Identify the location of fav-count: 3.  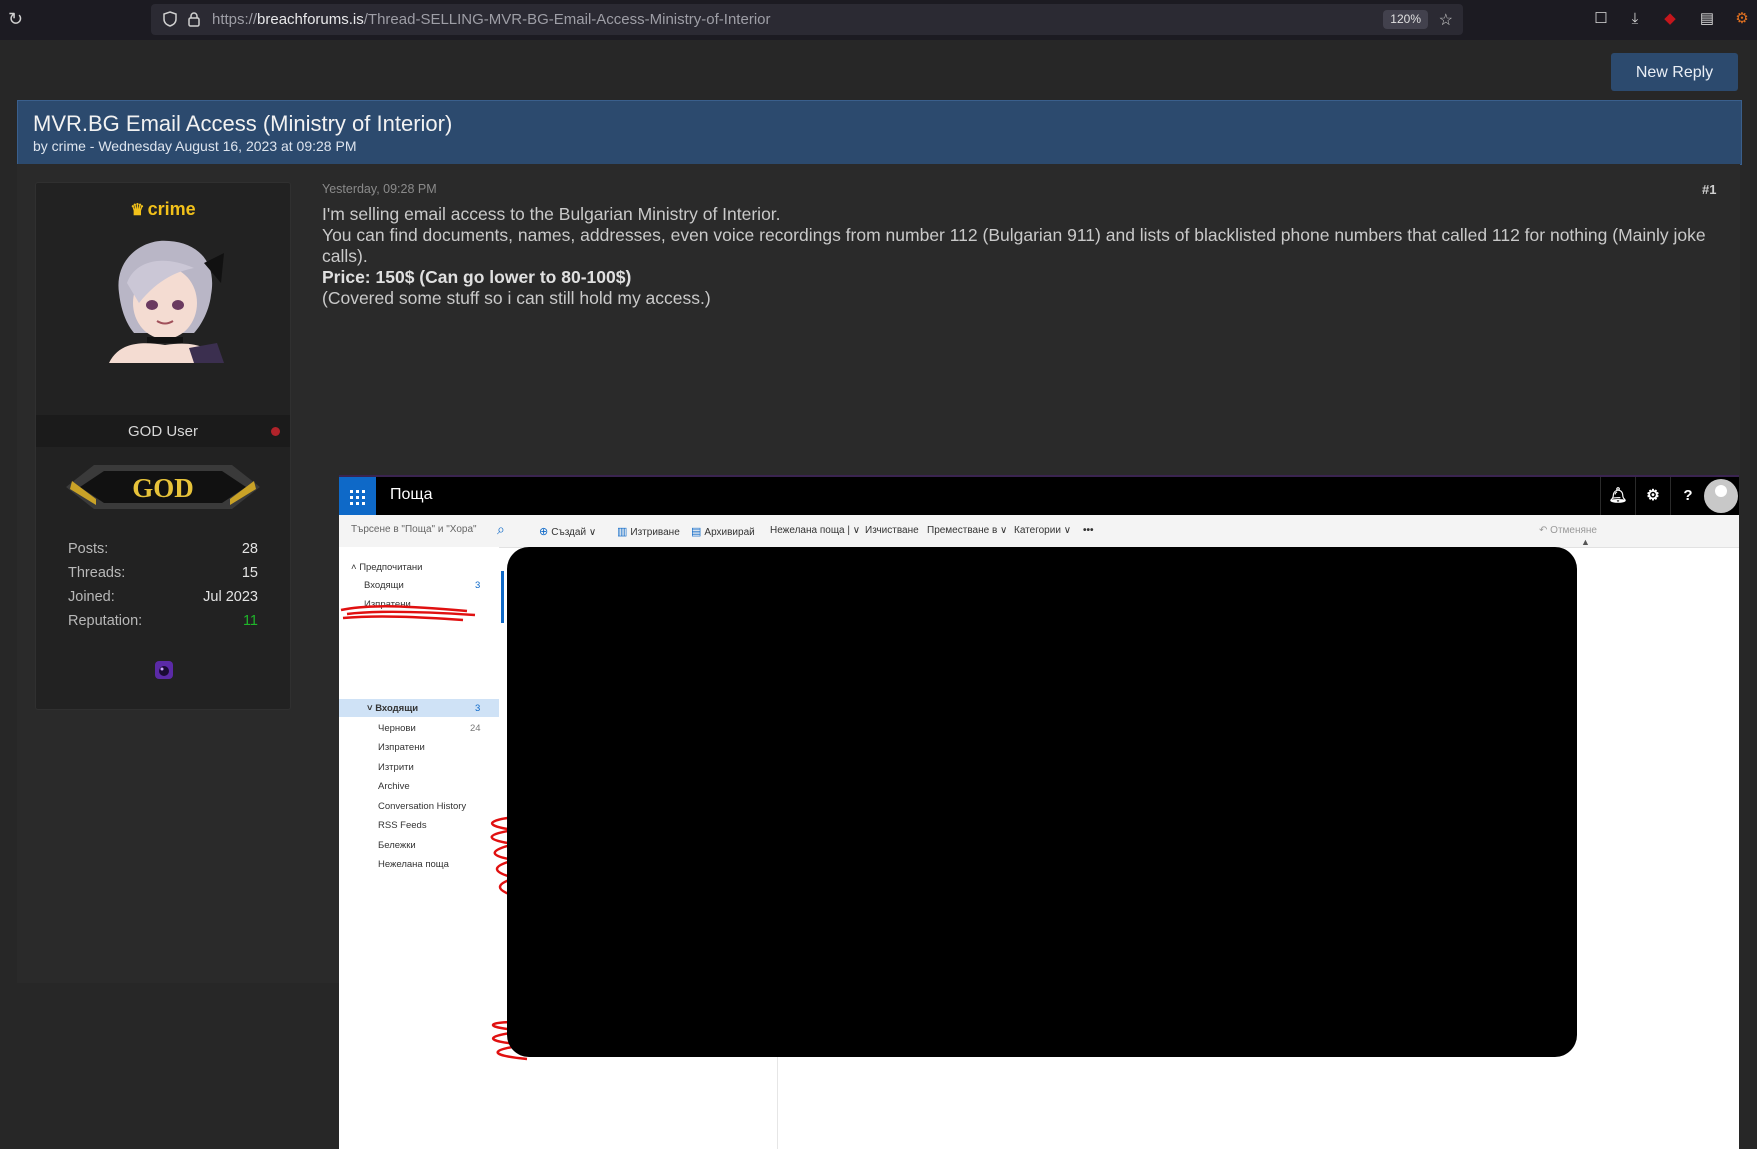
(478, 585).